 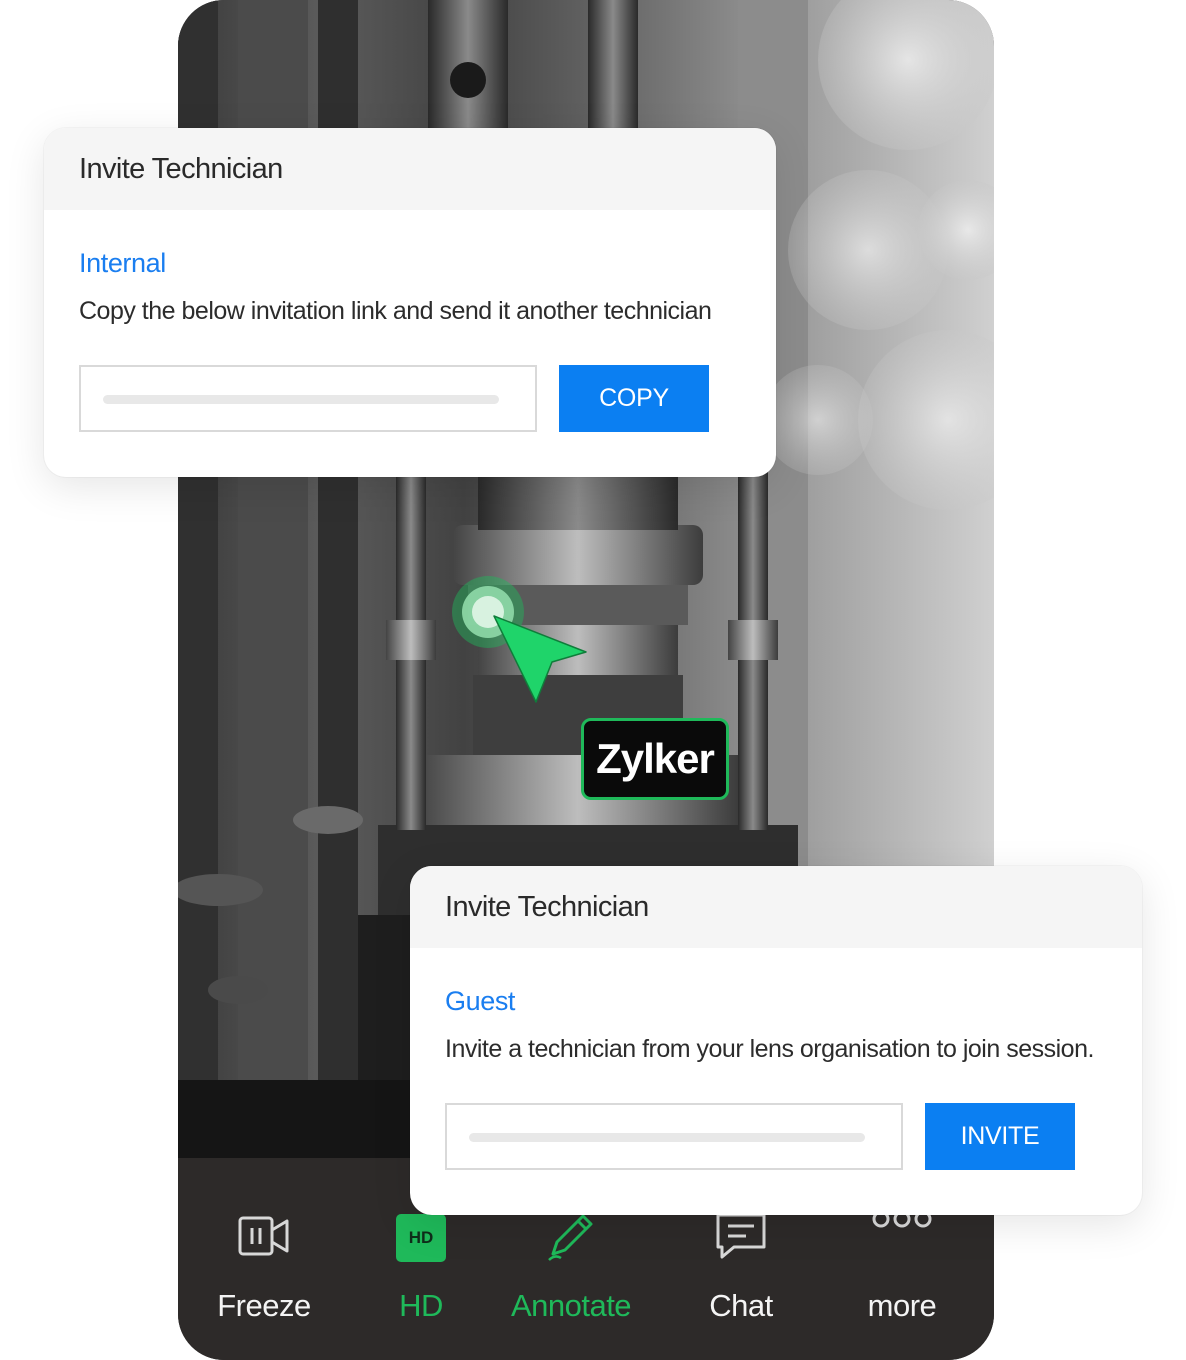 I want to click on hd-label: HD, so click(x=421, y=1305).